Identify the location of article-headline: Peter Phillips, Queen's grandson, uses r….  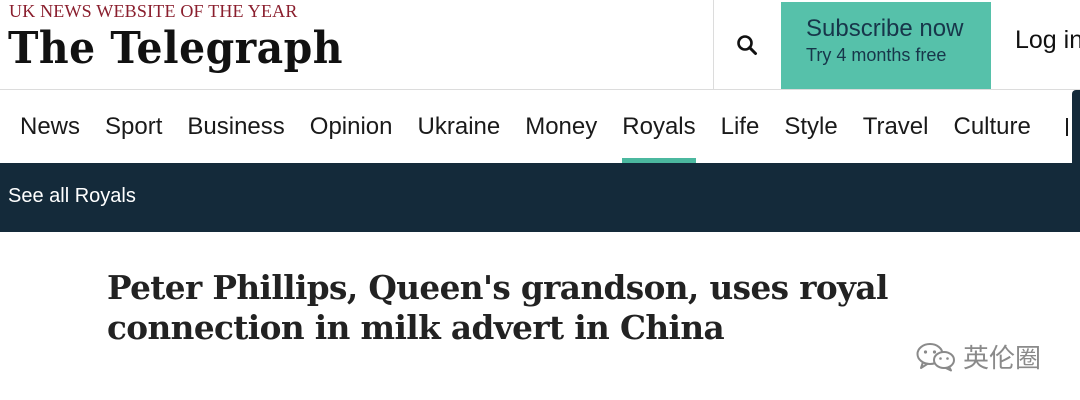
(497, 307).